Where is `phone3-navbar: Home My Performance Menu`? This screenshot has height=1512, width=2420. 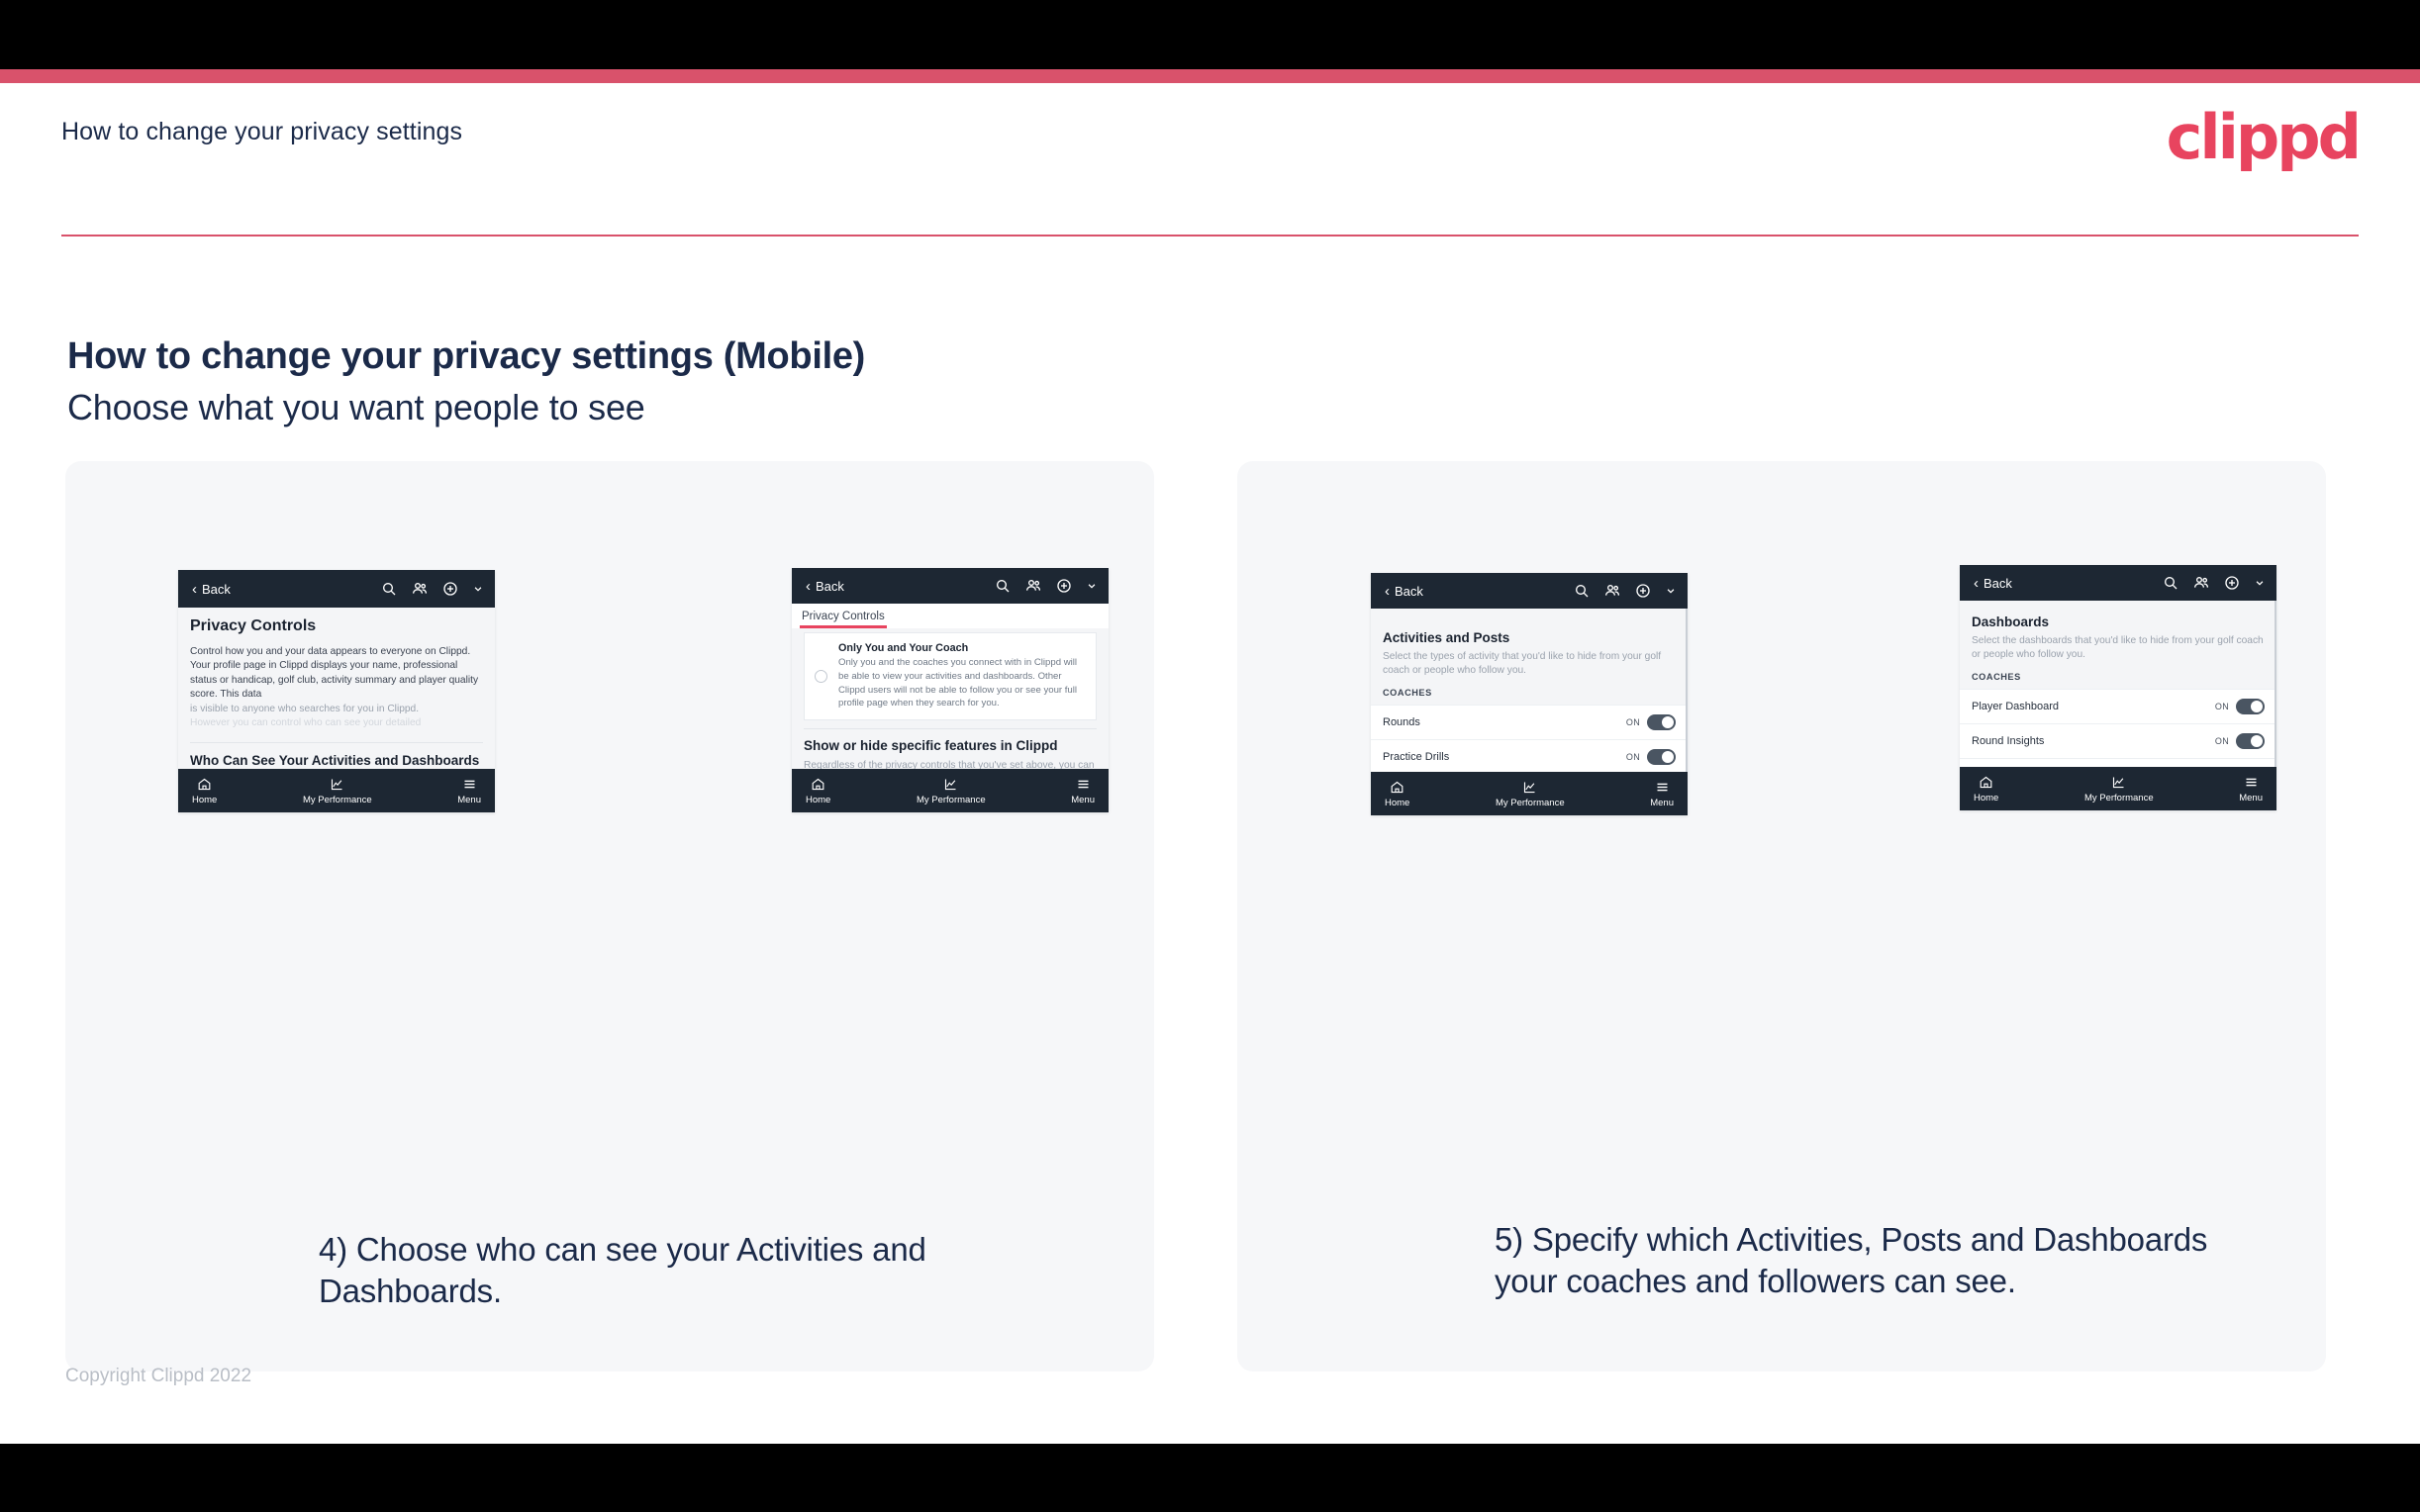
phone3-navbar: Home My Performance Menu is located at coordinates (1529, 794).